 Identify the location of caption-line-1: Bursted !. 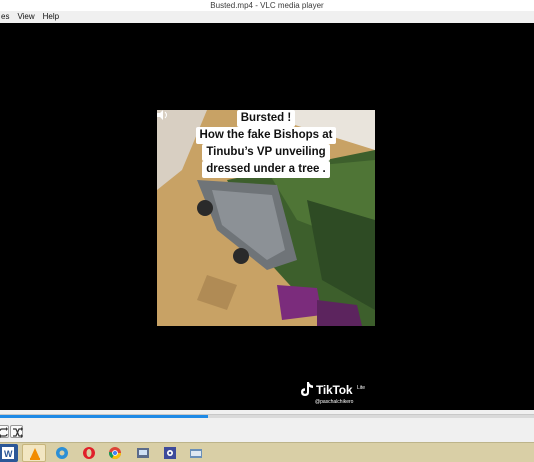
(266, 118).